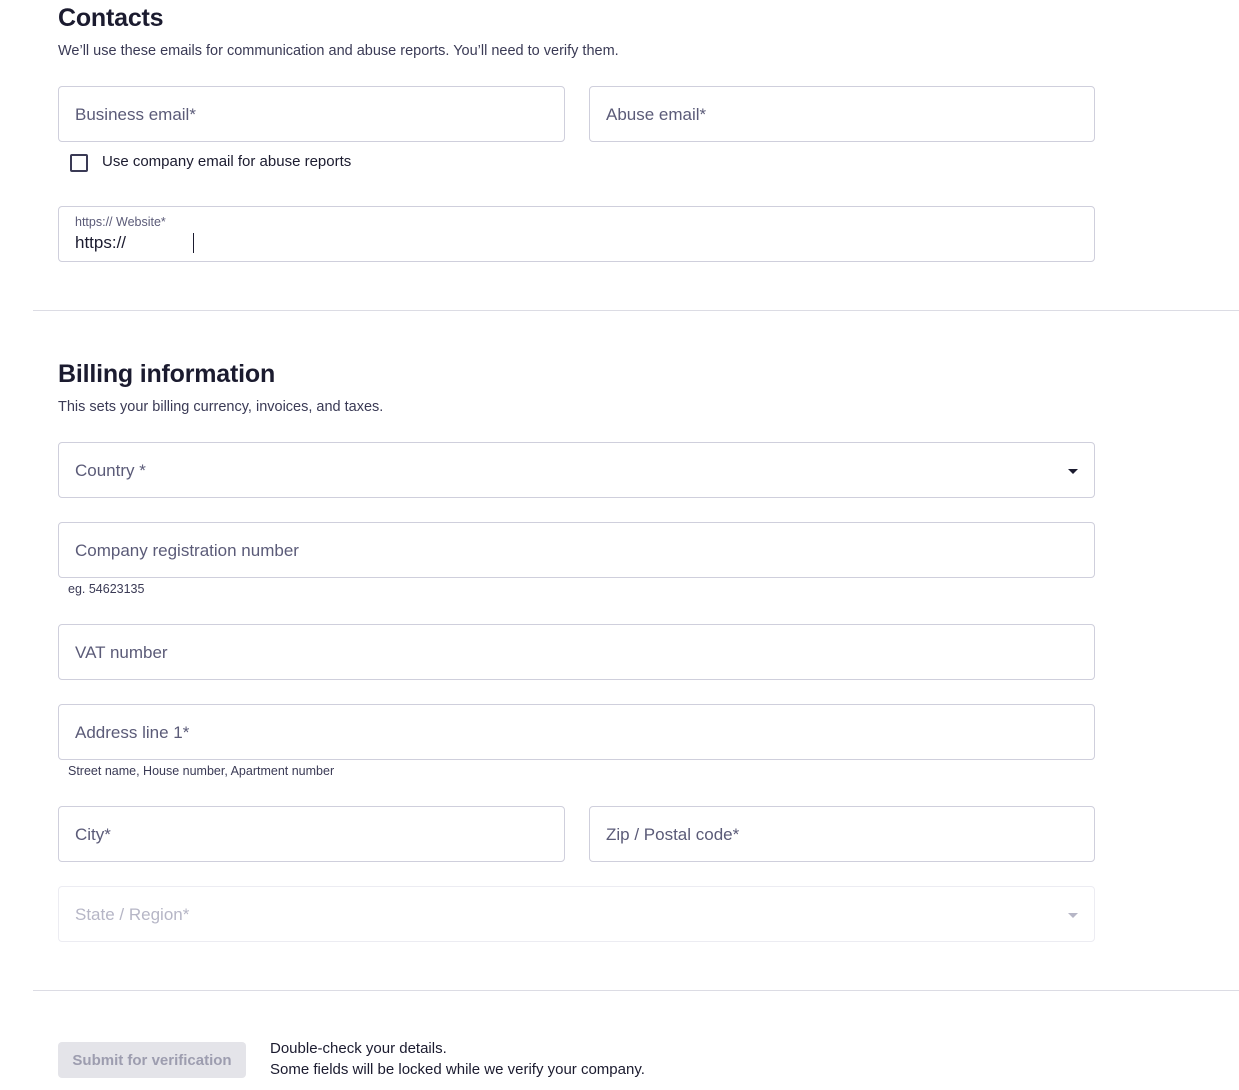 This screenshot has height=1090, width=1239. Describe the element at coordinates (167, 374) in the screenshot. I see `billing-title: Billing information` at that location.